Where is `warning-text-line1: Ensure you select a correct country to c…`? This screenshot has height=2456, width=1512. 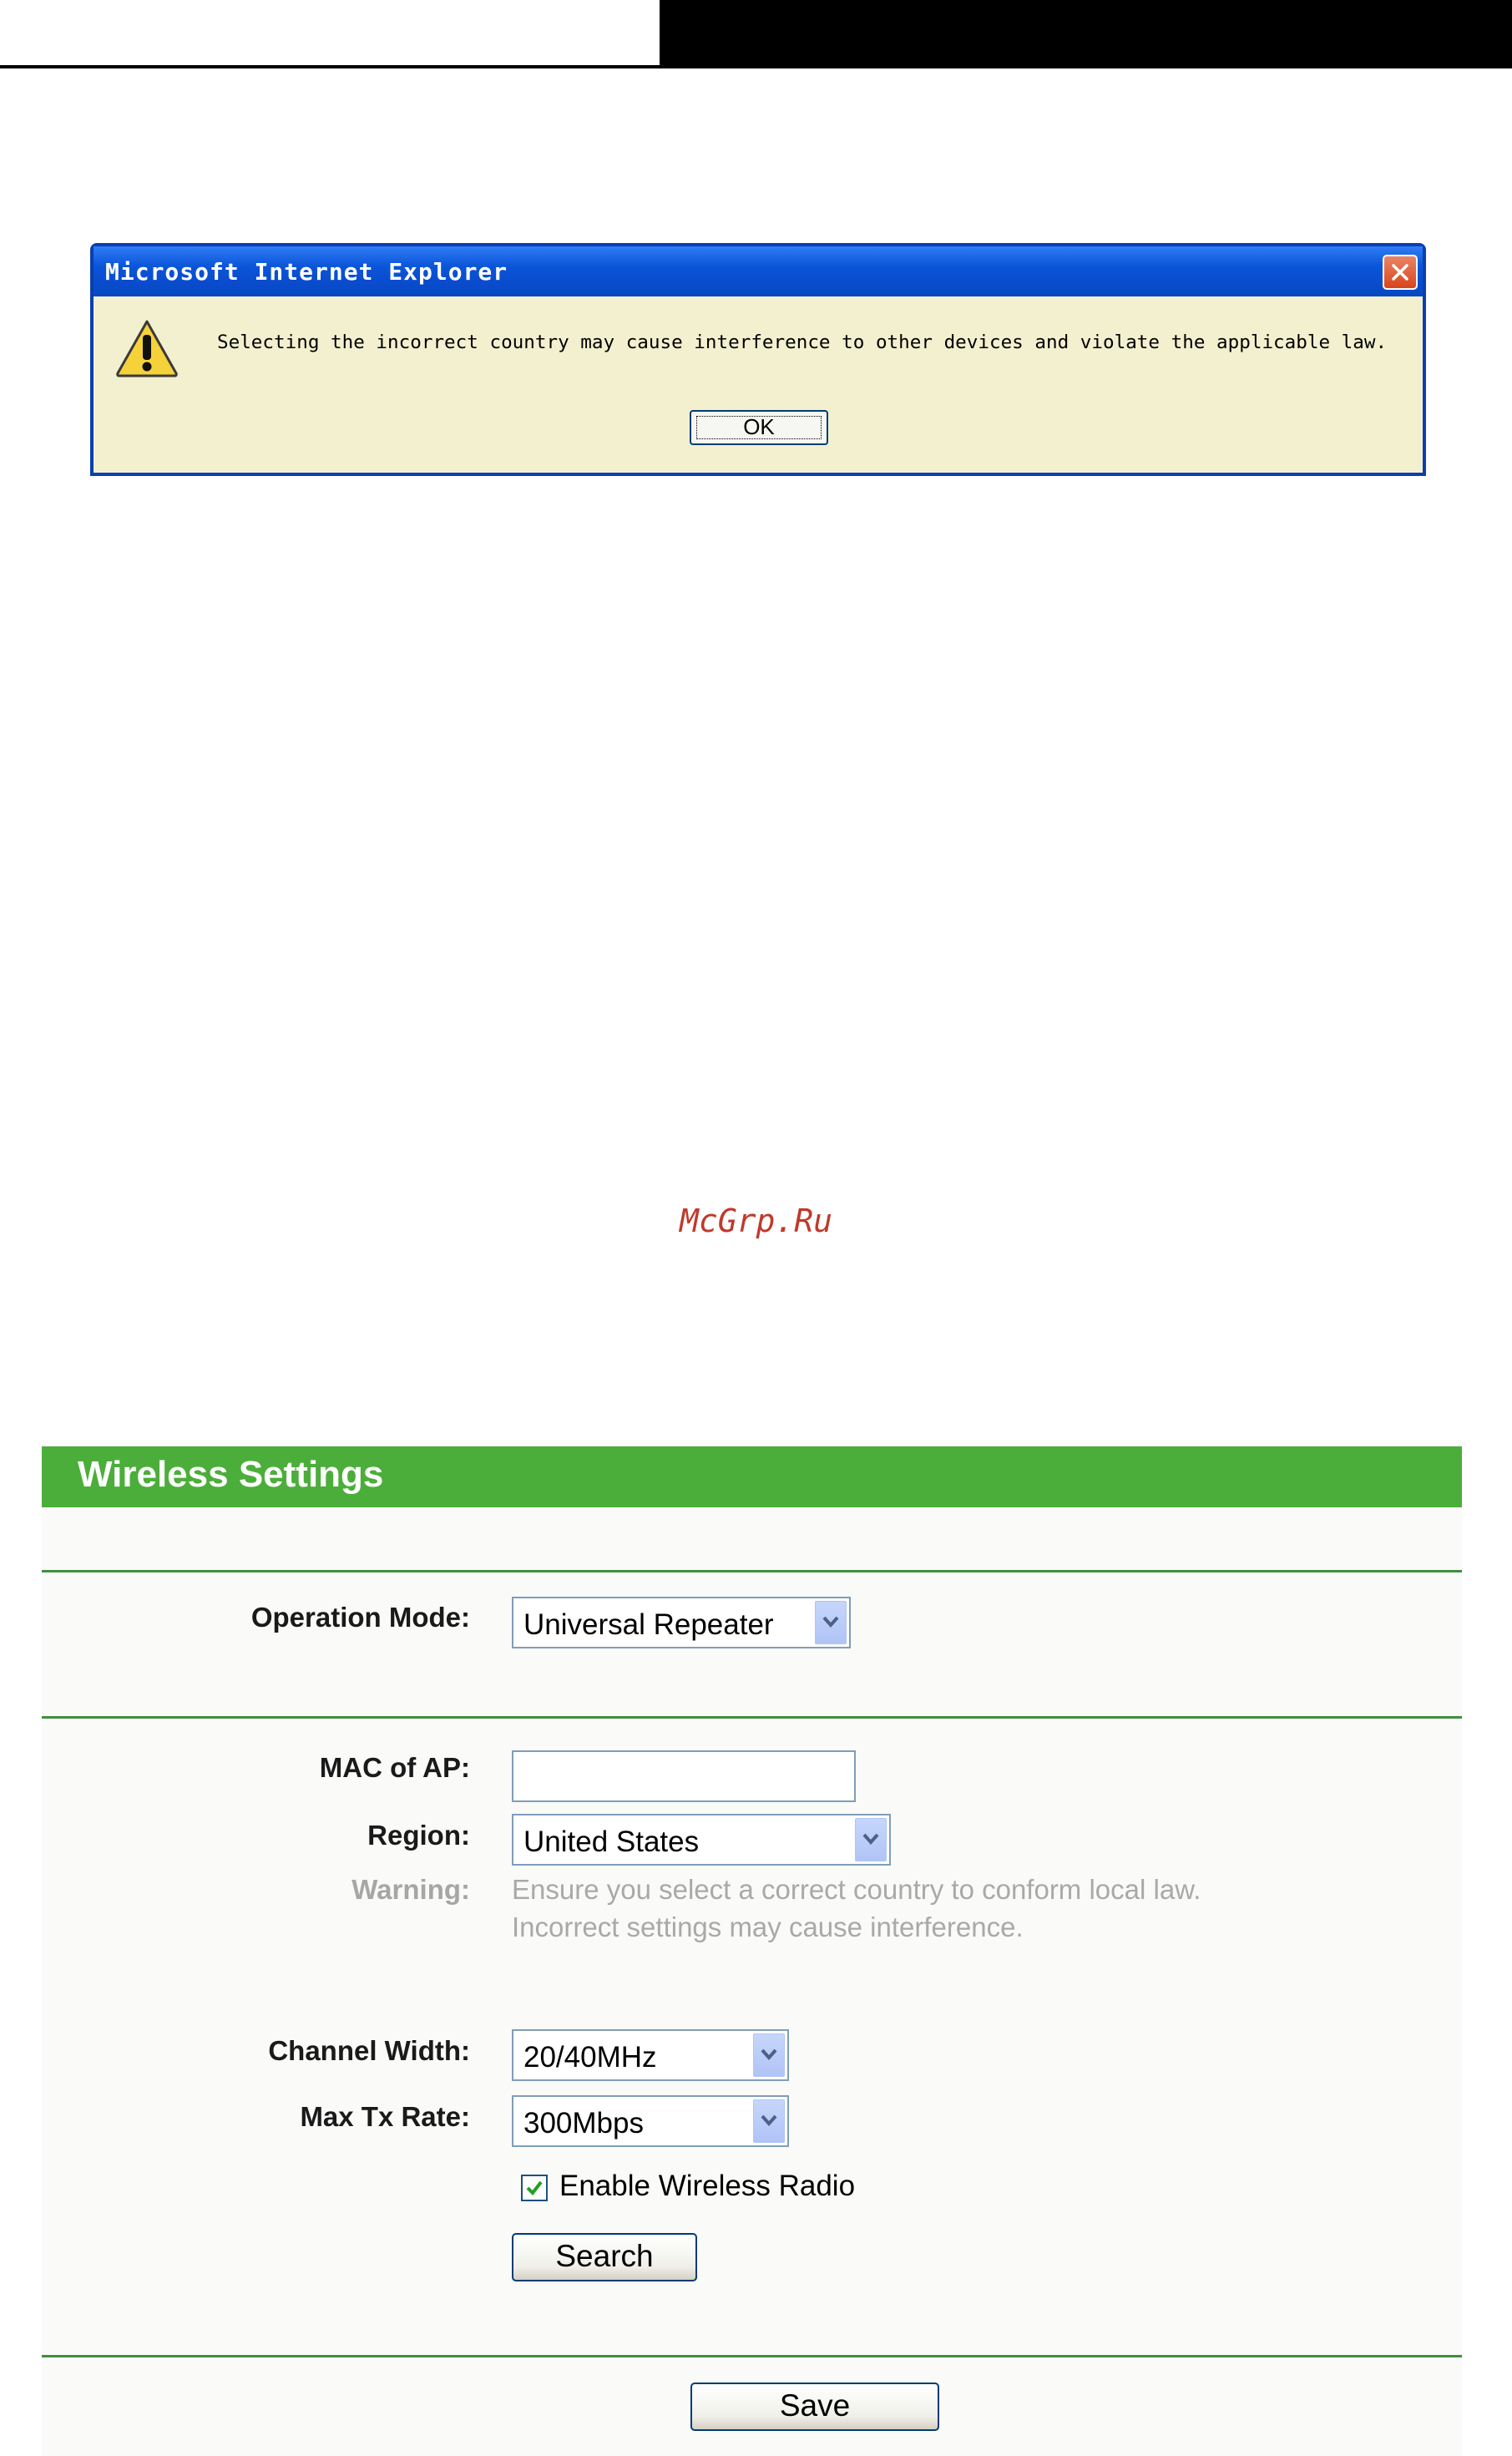 warning-text-line1: Ensure you select a correct country to c… is located at coordinates (856, 1889).